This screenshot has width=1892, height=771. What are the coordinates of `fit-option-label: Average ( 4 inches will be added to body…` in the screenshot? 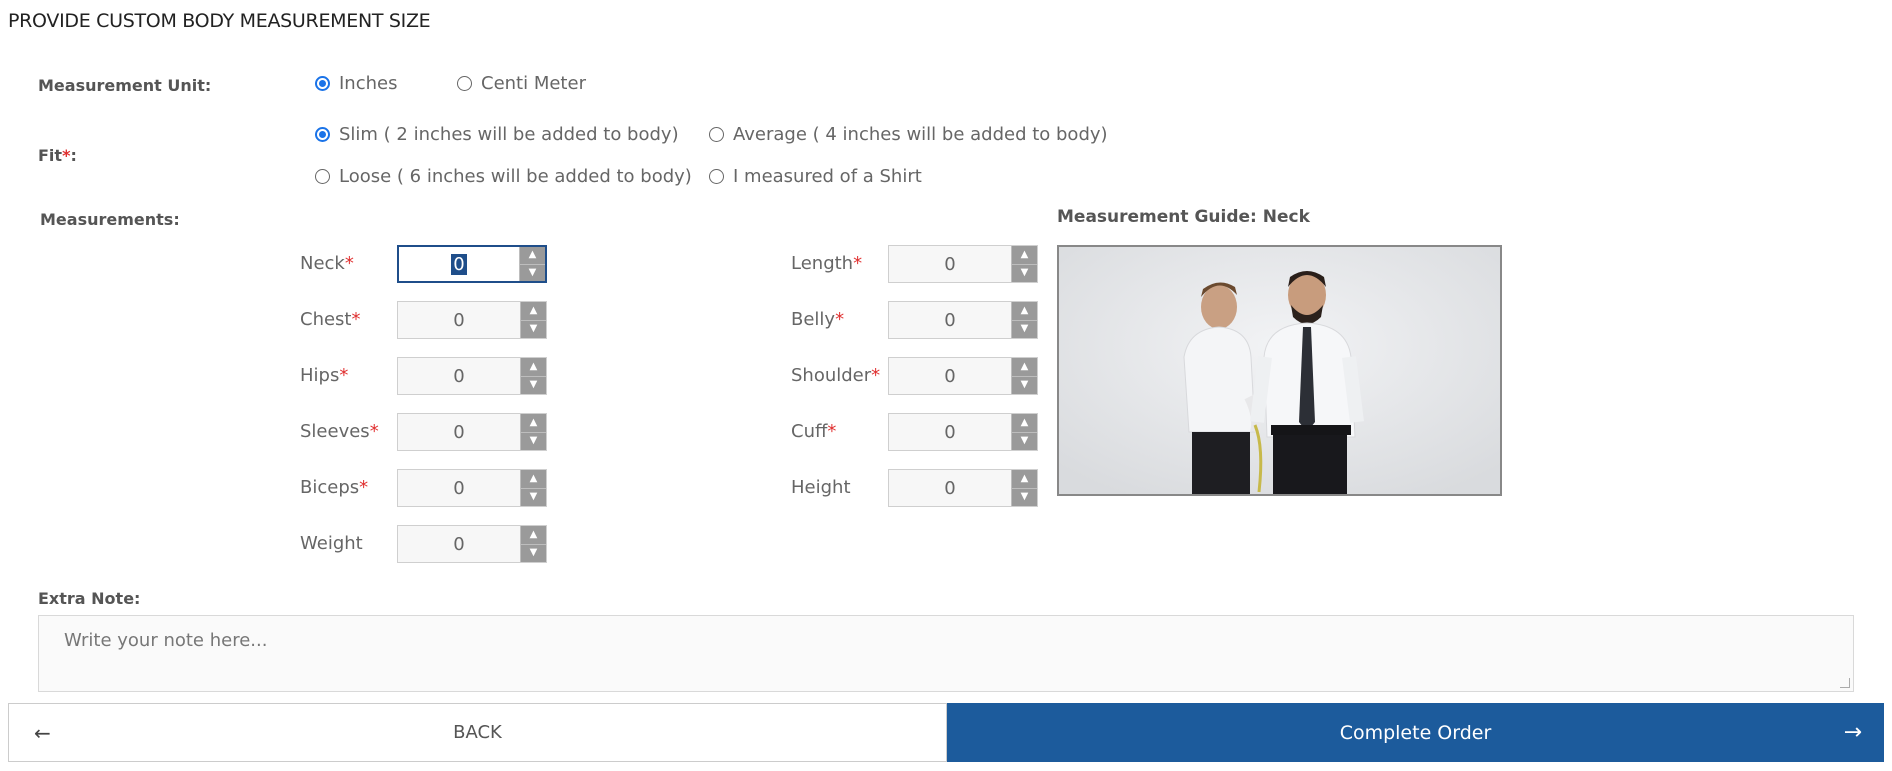 It's located at (920, 134).